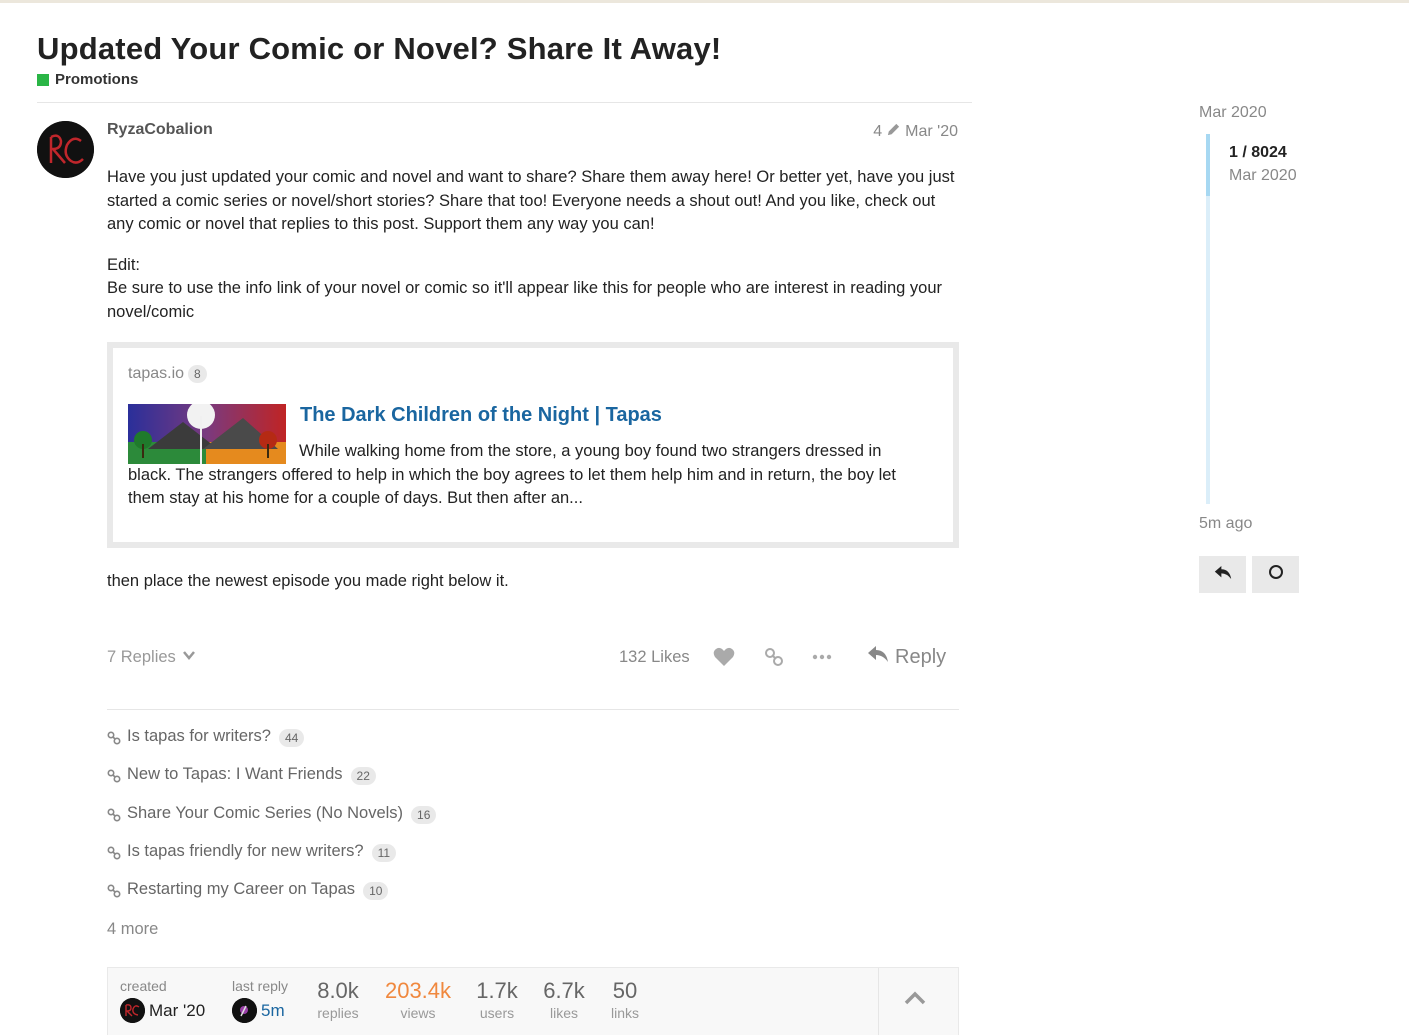  I want to click on last-reply-label: last reply, so click(260, 986).